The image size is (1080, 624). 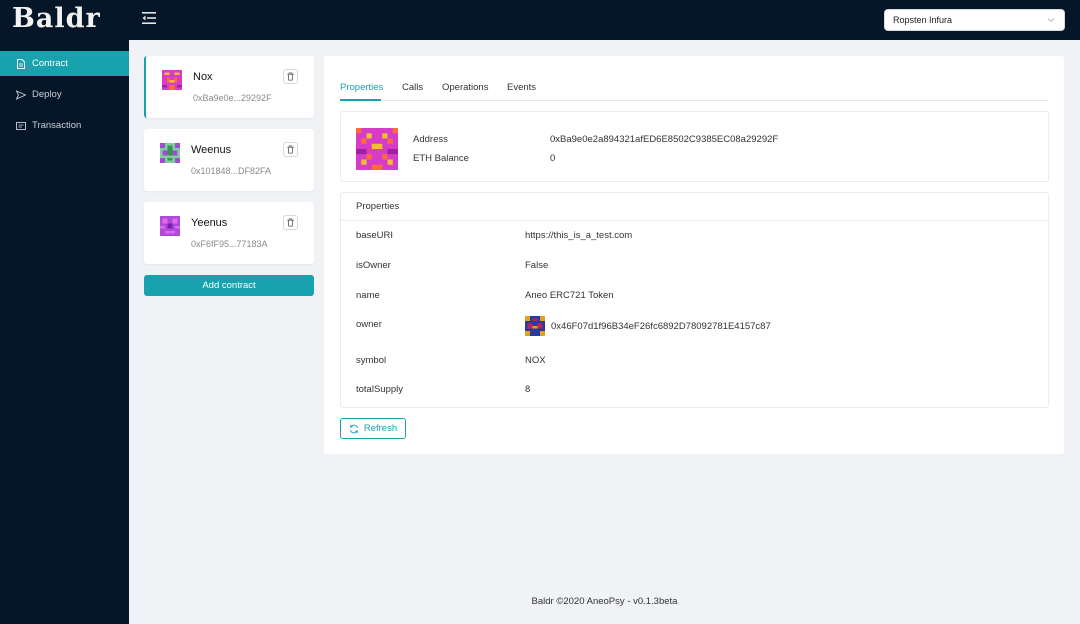 What do you see at coordinates (465, 87) in the screenshot?
I see `tab-operations: Operations` at bounding box center [465, 87].